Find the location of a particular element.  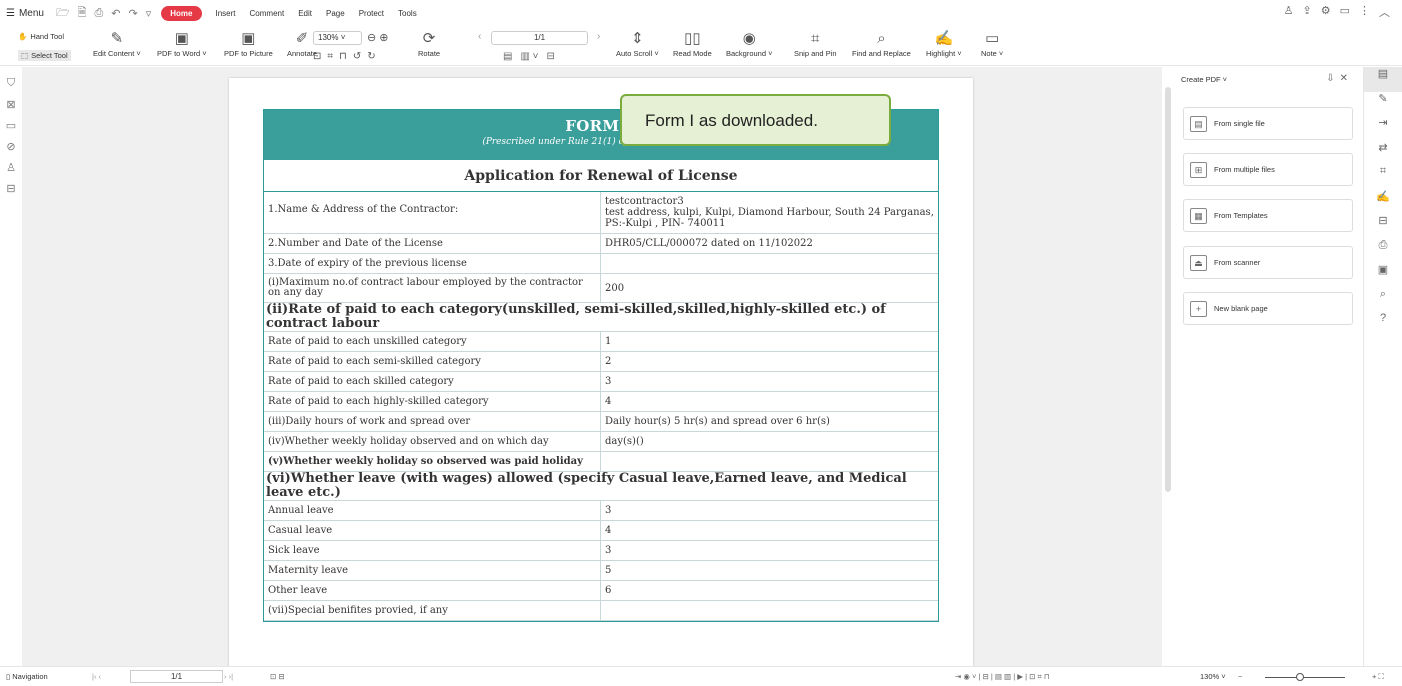

row-label: Rate of paid to each unskilled category is located at coordinates (432, 341).